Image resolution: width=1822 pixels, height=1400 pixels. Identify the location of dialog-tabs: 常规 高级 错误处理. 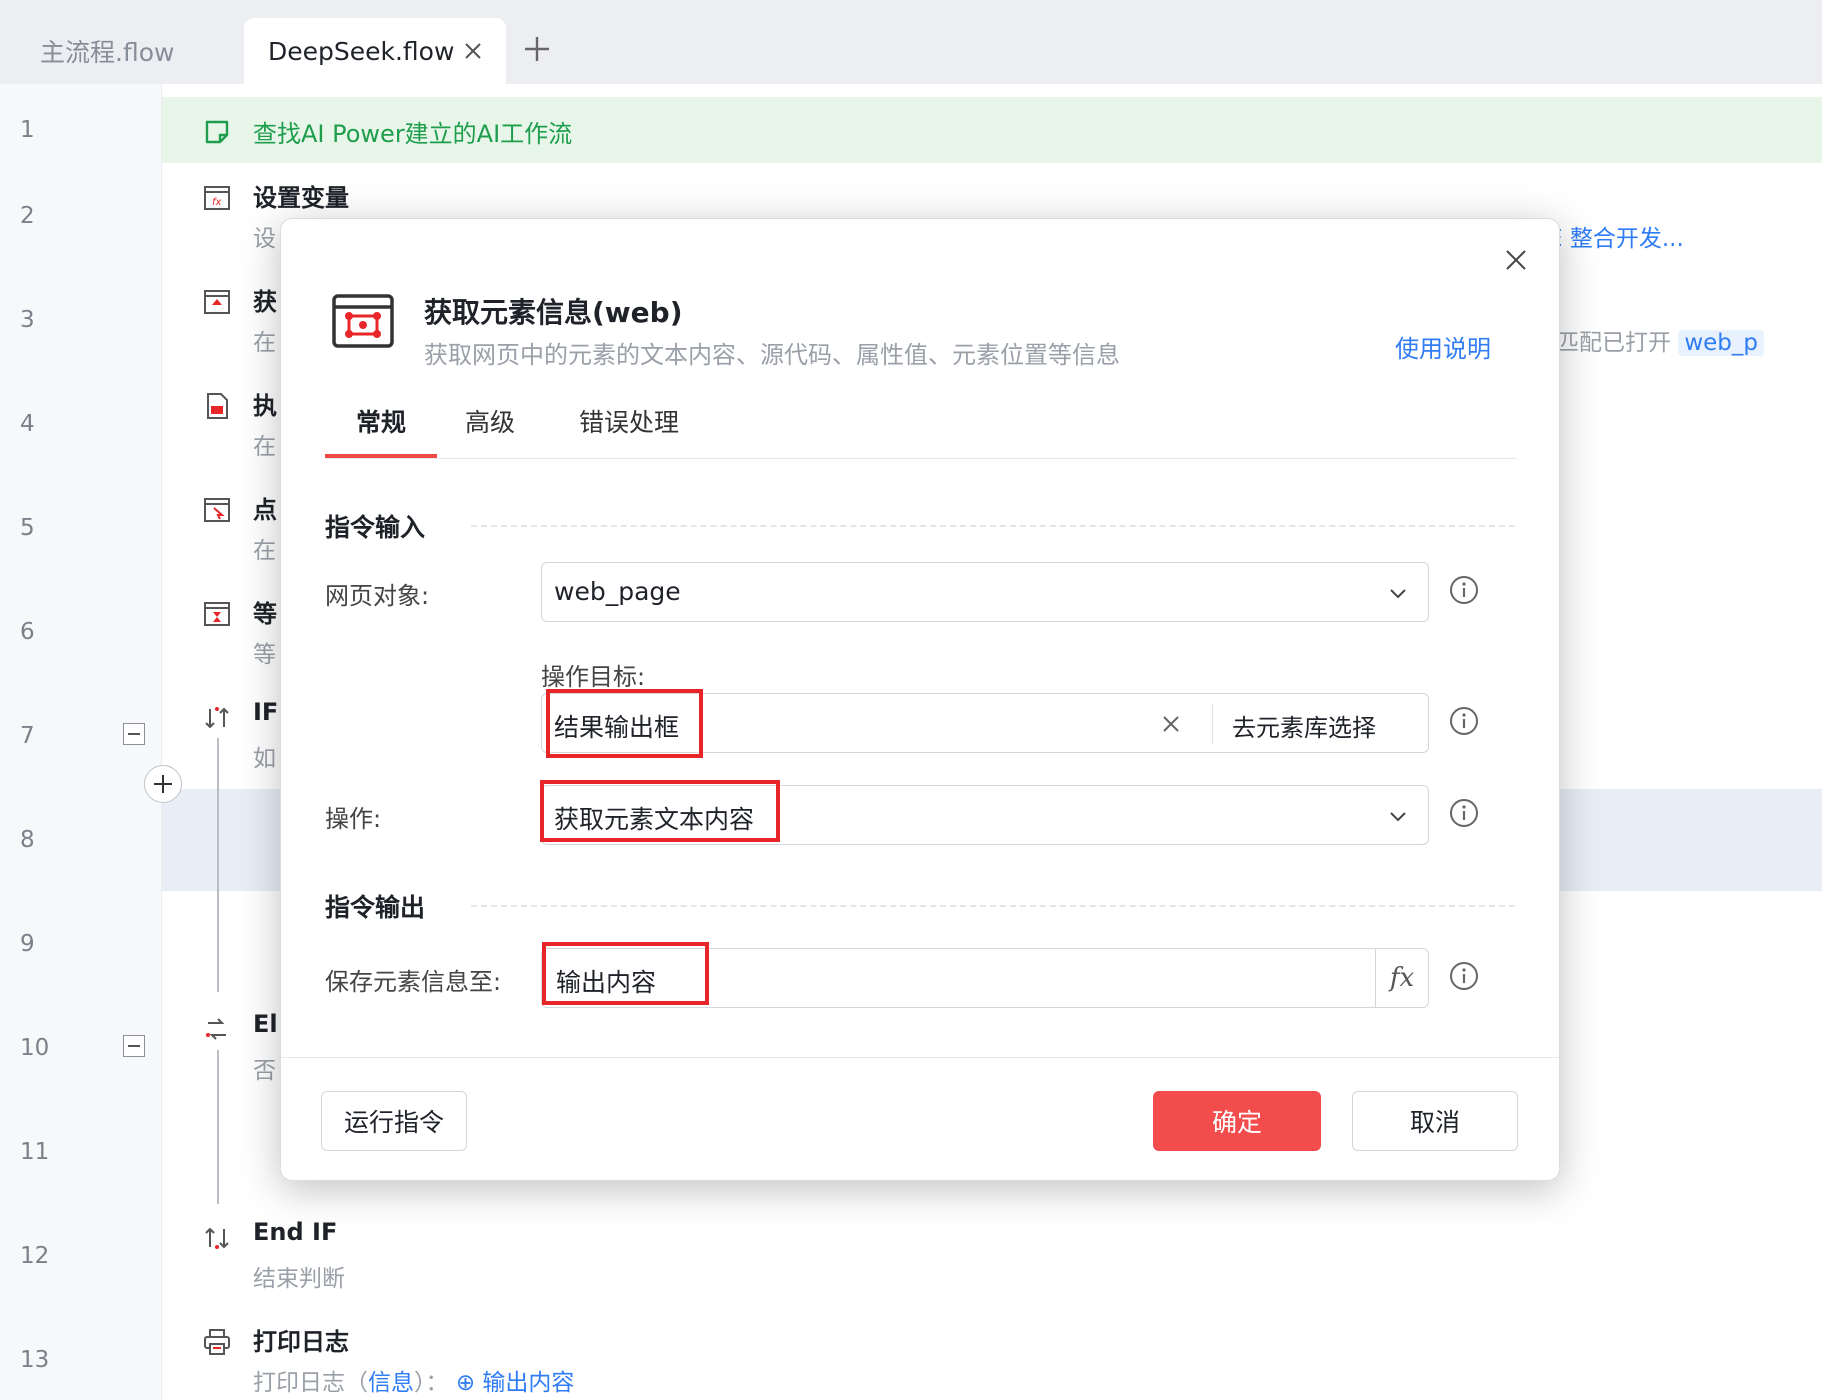
(921, 427).